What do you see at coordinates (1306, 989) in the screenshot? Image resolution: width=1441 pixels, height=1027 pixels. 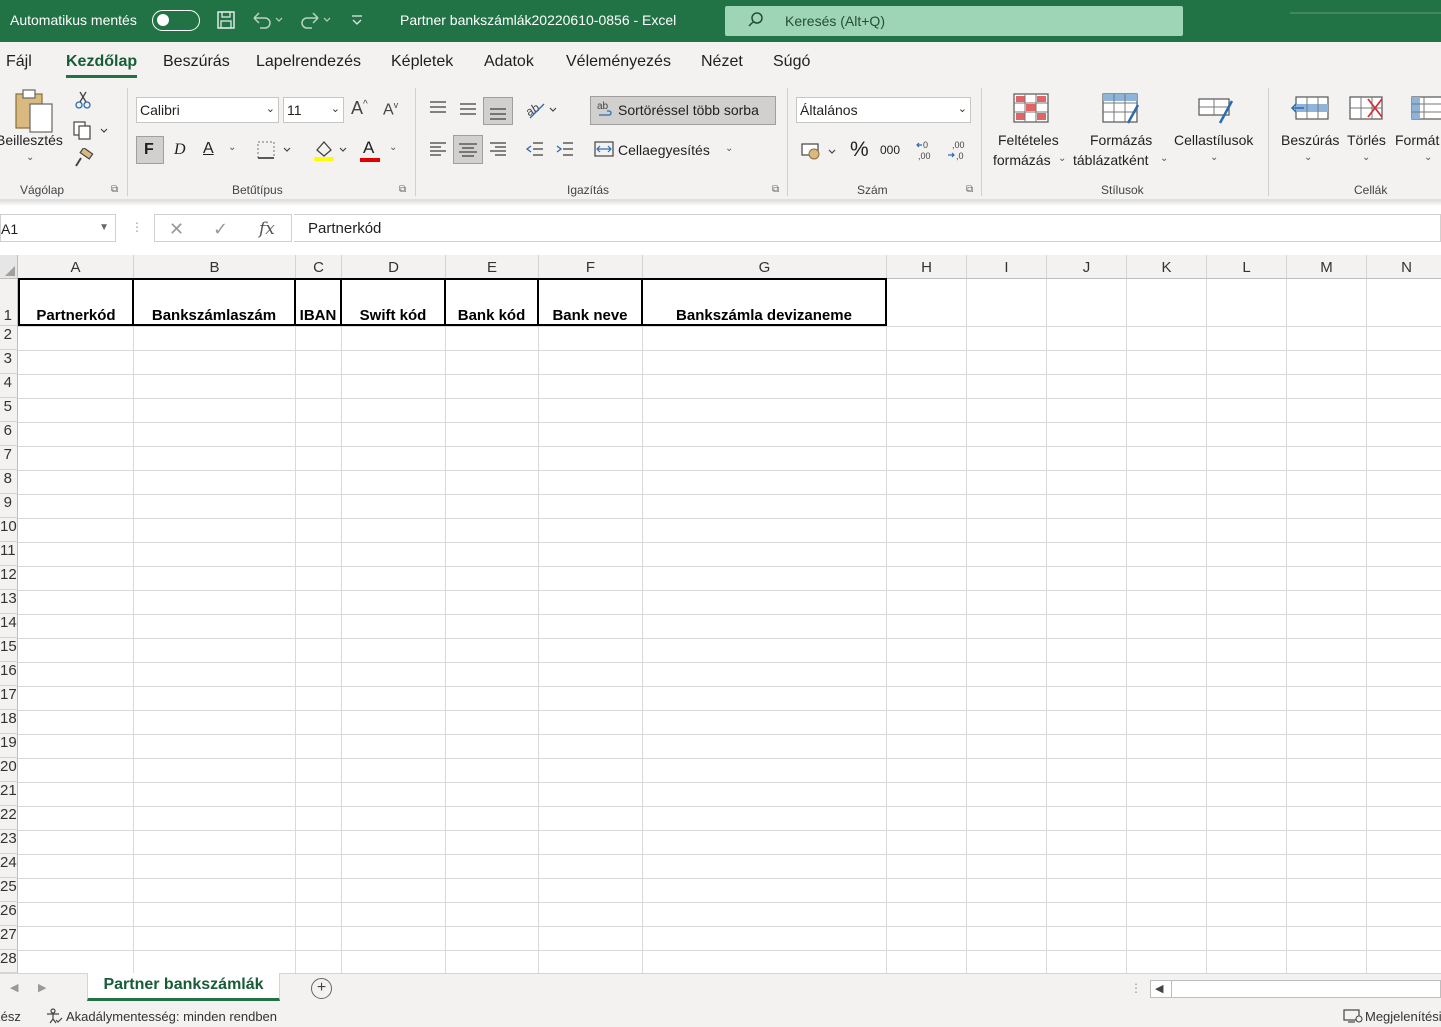 I see `scrollbar-thumb` at bounding box center [1306, 989].